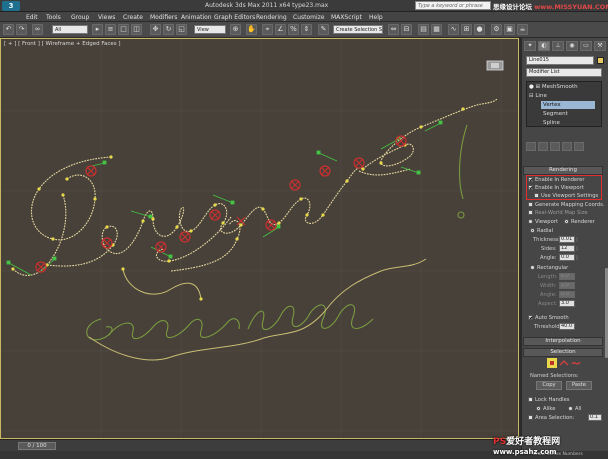 The width and height of the screenshot is (608, 459). What do you see at coordinates (544, 46) in the screenshot?
I see `modify-tab-icon: ◐` at bounding box center [544, 46].